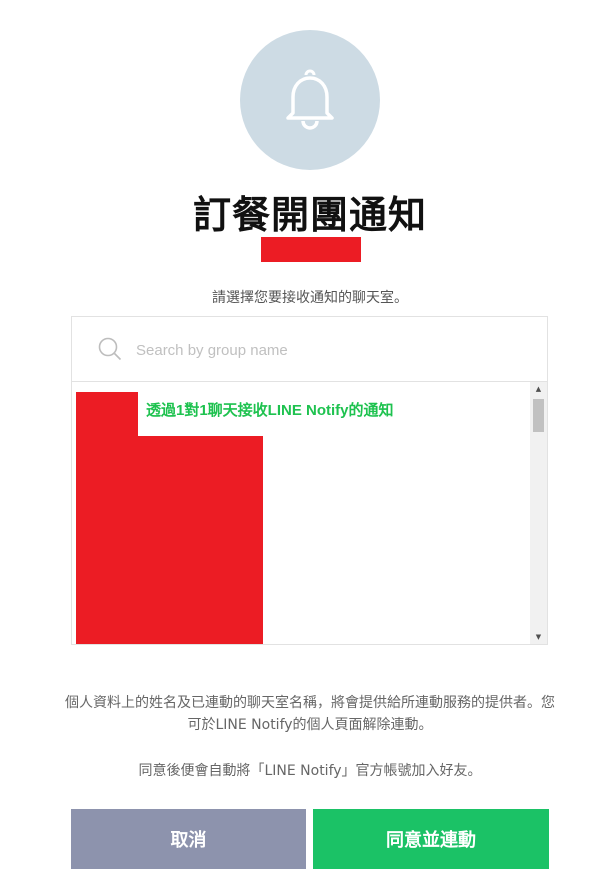 This screenshot has width=592, height=878. I want to click on instruction-text: 請選擇您要接收通知的聊天室。, so click(310, 298).